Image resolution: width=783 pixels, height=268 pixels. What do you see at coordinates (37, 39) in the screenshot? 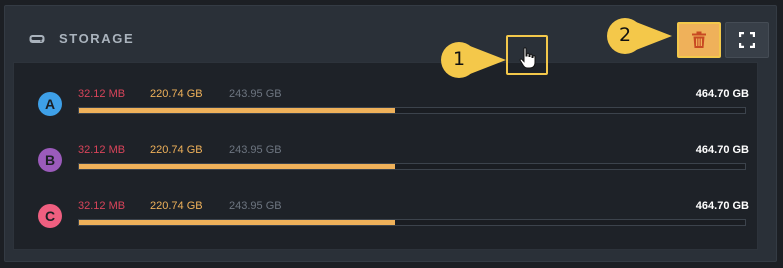
I see `hdd-icon` at bounding box center [37, 39].